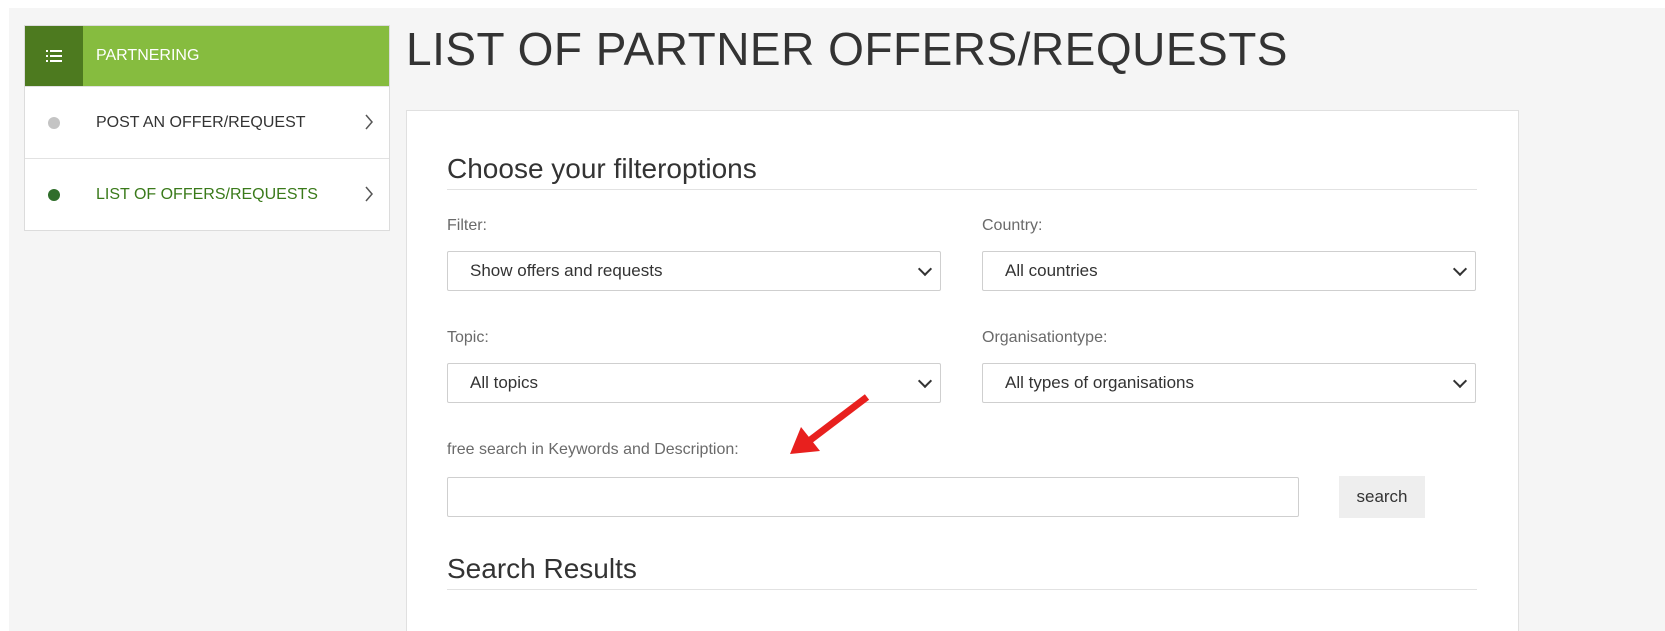 This screenshot has width=1665, height=631. Describe the element at coordinates (504, 382) in the screenshot. I see `topic-select-value: All topics` at that location.